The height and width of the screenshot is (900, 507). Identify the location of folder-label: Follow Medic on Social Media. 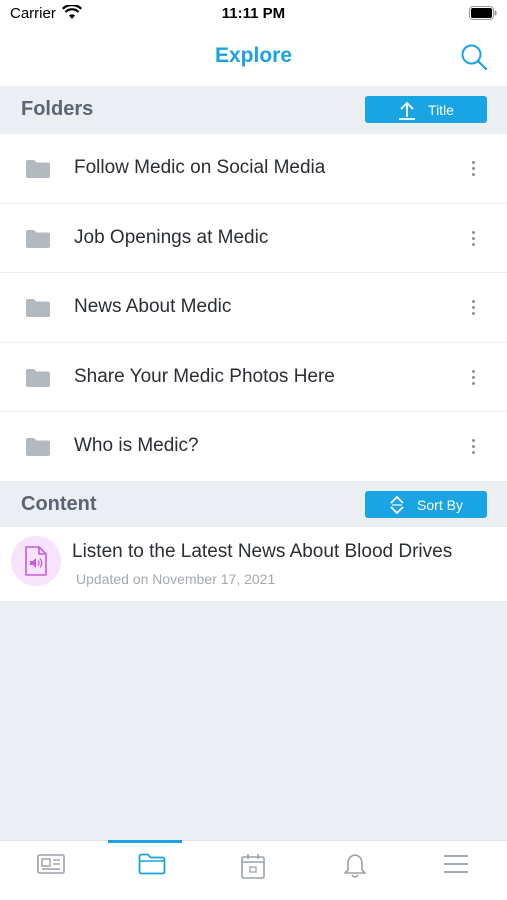
(200, 167).